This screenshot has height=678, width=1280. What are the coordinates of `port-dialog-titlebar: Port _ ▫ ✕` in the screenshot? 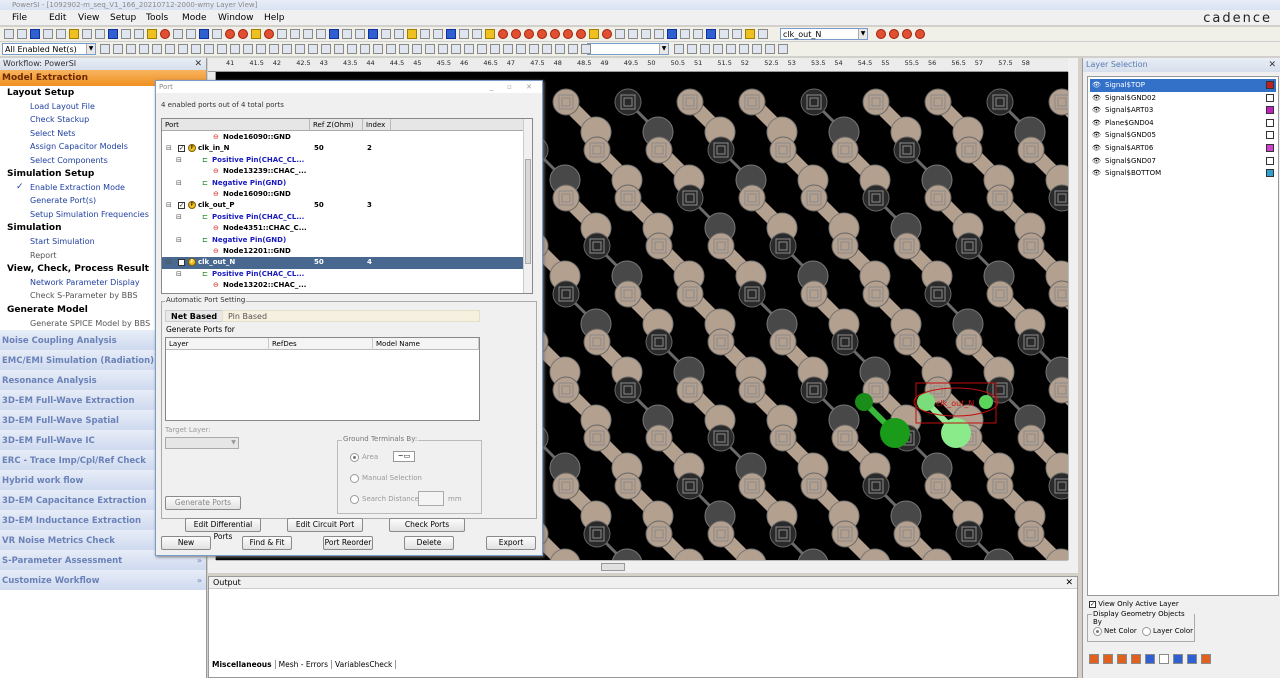 It's located at (349, 87).